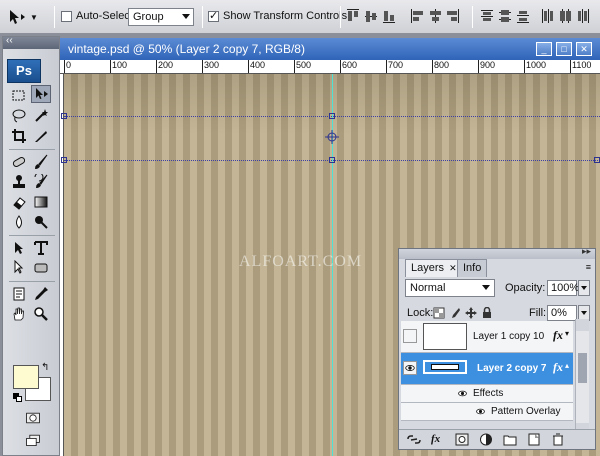 This screenshot has width=600, height=456. What do you see at coordinates (19, 268) in the screenshot?
I see `pen-tool` at bounding box center [19, 268].